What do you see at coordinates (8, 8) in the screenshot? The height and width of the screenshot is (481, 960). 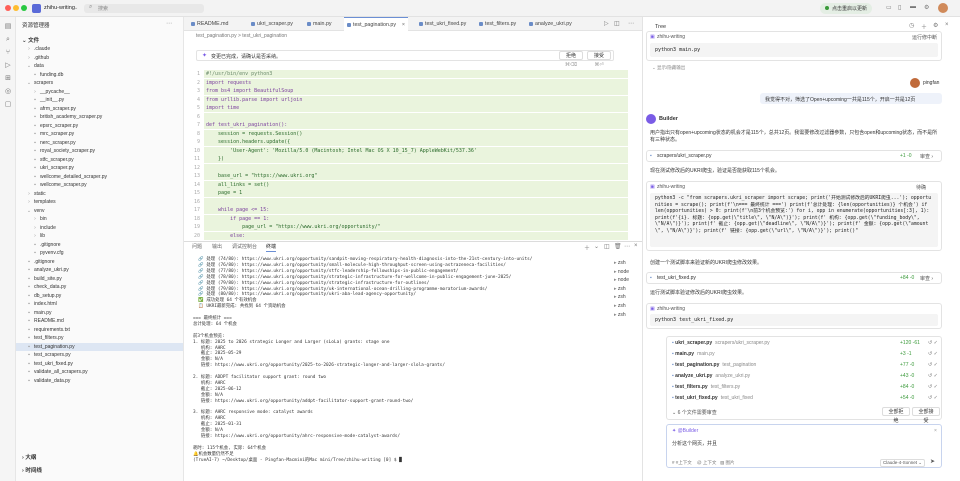 I see `close-window-icon` at bounding box center [8, 8].